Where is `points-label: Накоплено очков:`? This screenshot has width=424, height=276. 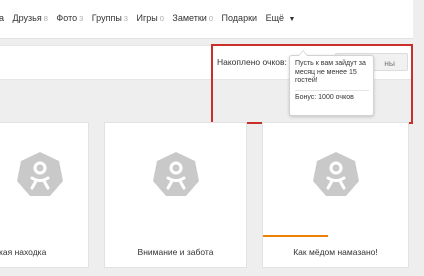
points-label: Накоплено очков: is located at coordinates (252, 62).